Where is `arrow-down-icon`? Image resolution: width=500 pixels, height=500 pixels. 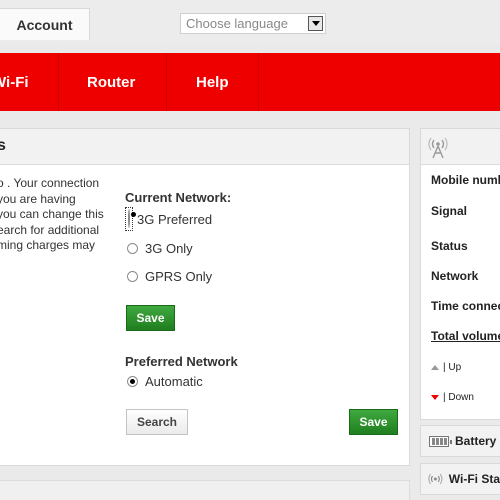 arrow-down-icon is located at coordinates (435, 397).